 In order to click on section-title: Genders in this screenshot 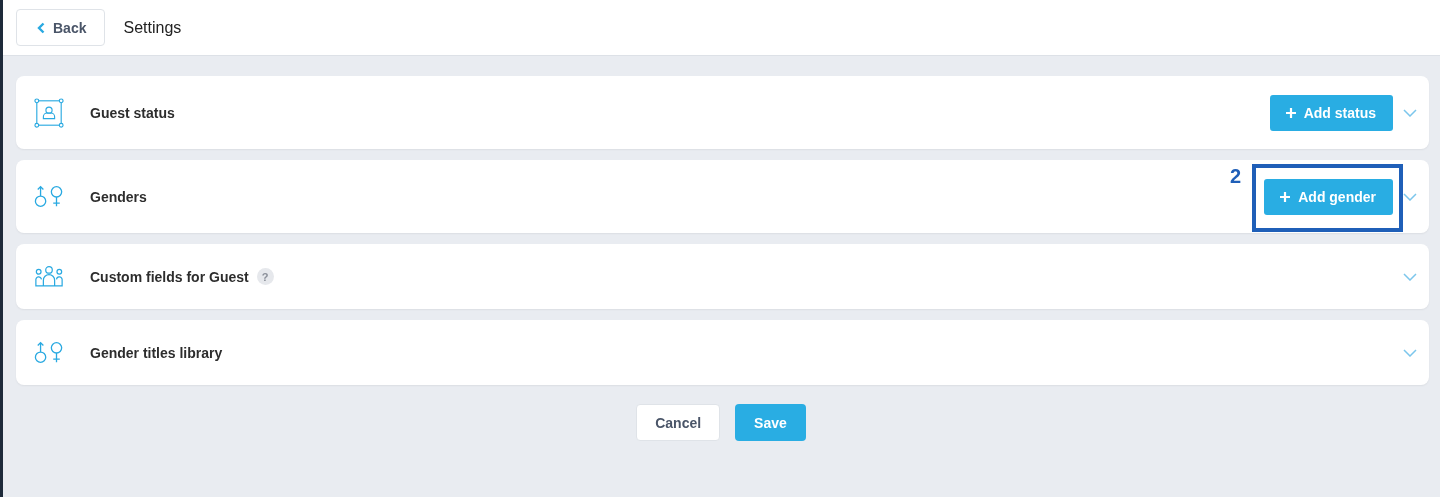, I will do `click(118, 196)`.